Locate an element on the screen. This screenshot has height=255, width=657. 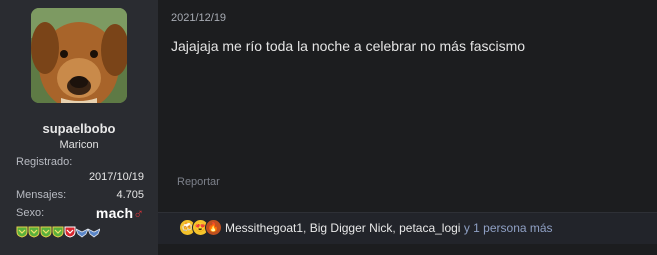
registered-value: 2017/10/19 is located at coordinates (116, 177).